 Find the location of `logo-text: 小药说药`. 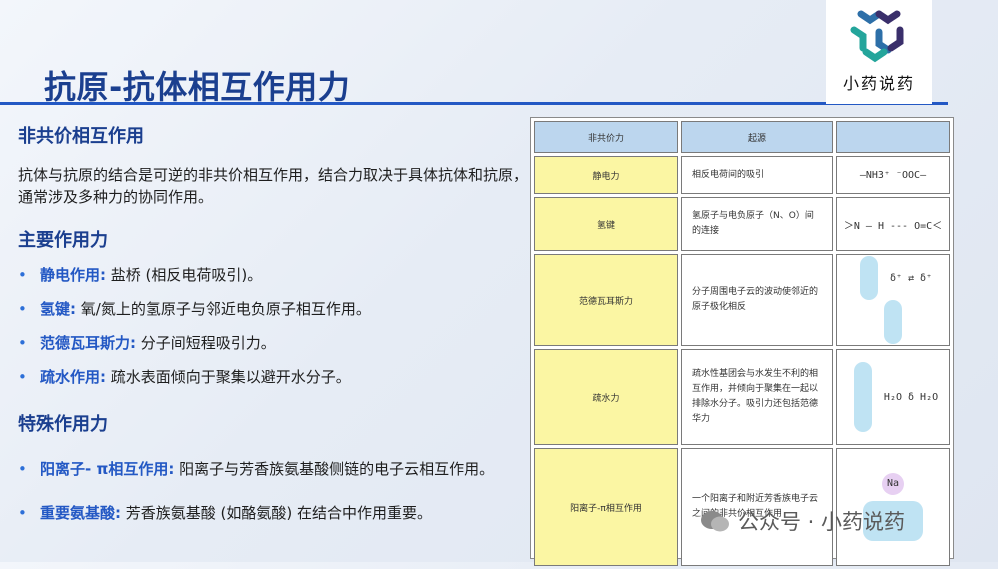

logo-text: 小药说药 is located at coordinates (878, 83).